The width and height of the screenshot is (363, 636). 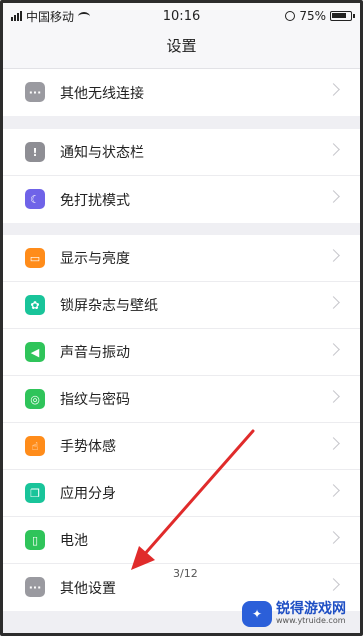 I want to click on settings-item-label: 应用分身, so click(x=88, y=494).